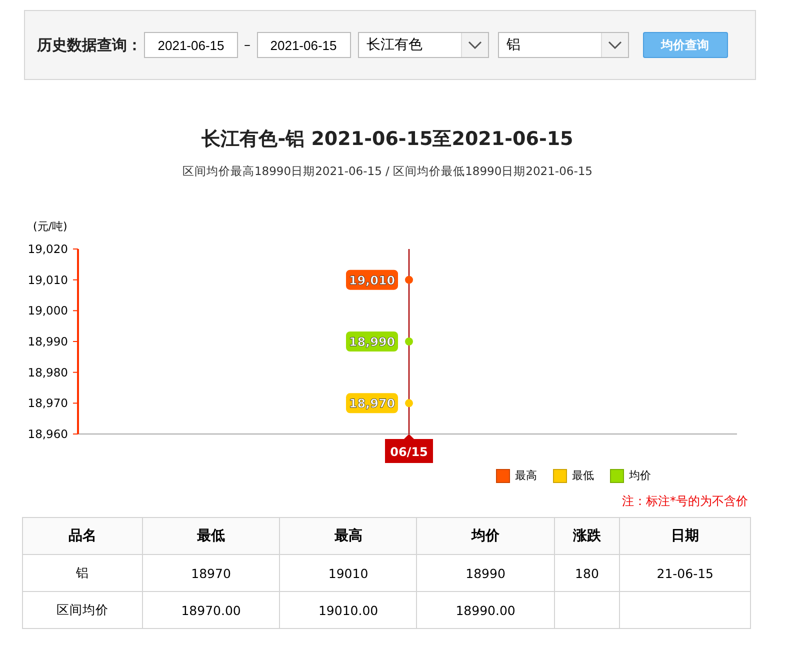  What do you see at coordinates (640, 475) in the screenshot?
I see `legend-label: 均价` at bounding box center [640, 475].